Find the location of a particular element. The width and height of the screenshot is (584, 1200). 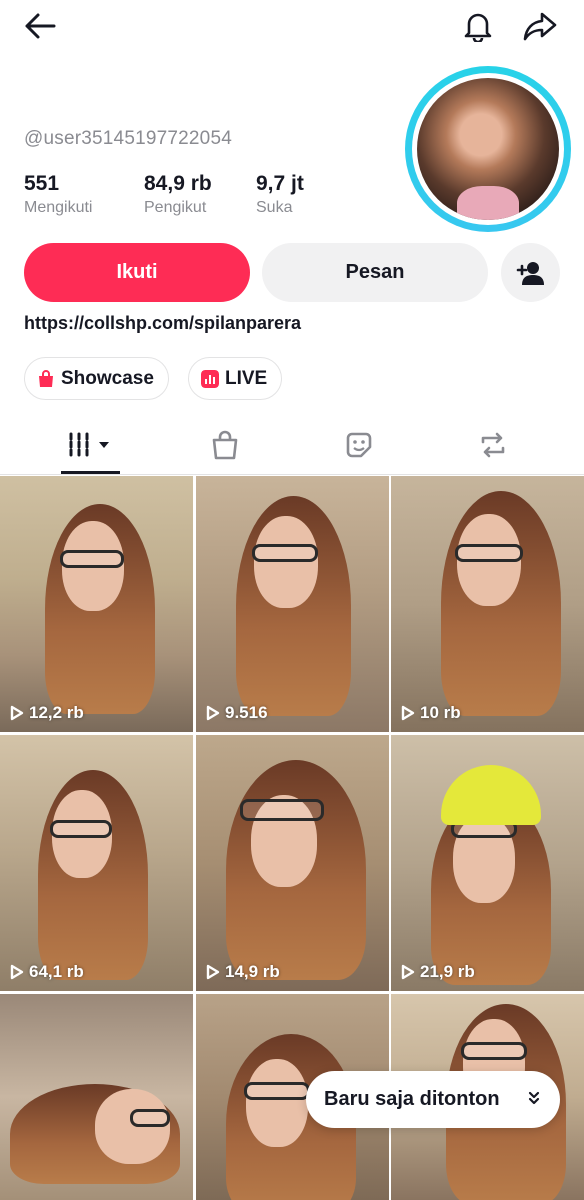

avatar-frame is located at coordinates (488, 149).